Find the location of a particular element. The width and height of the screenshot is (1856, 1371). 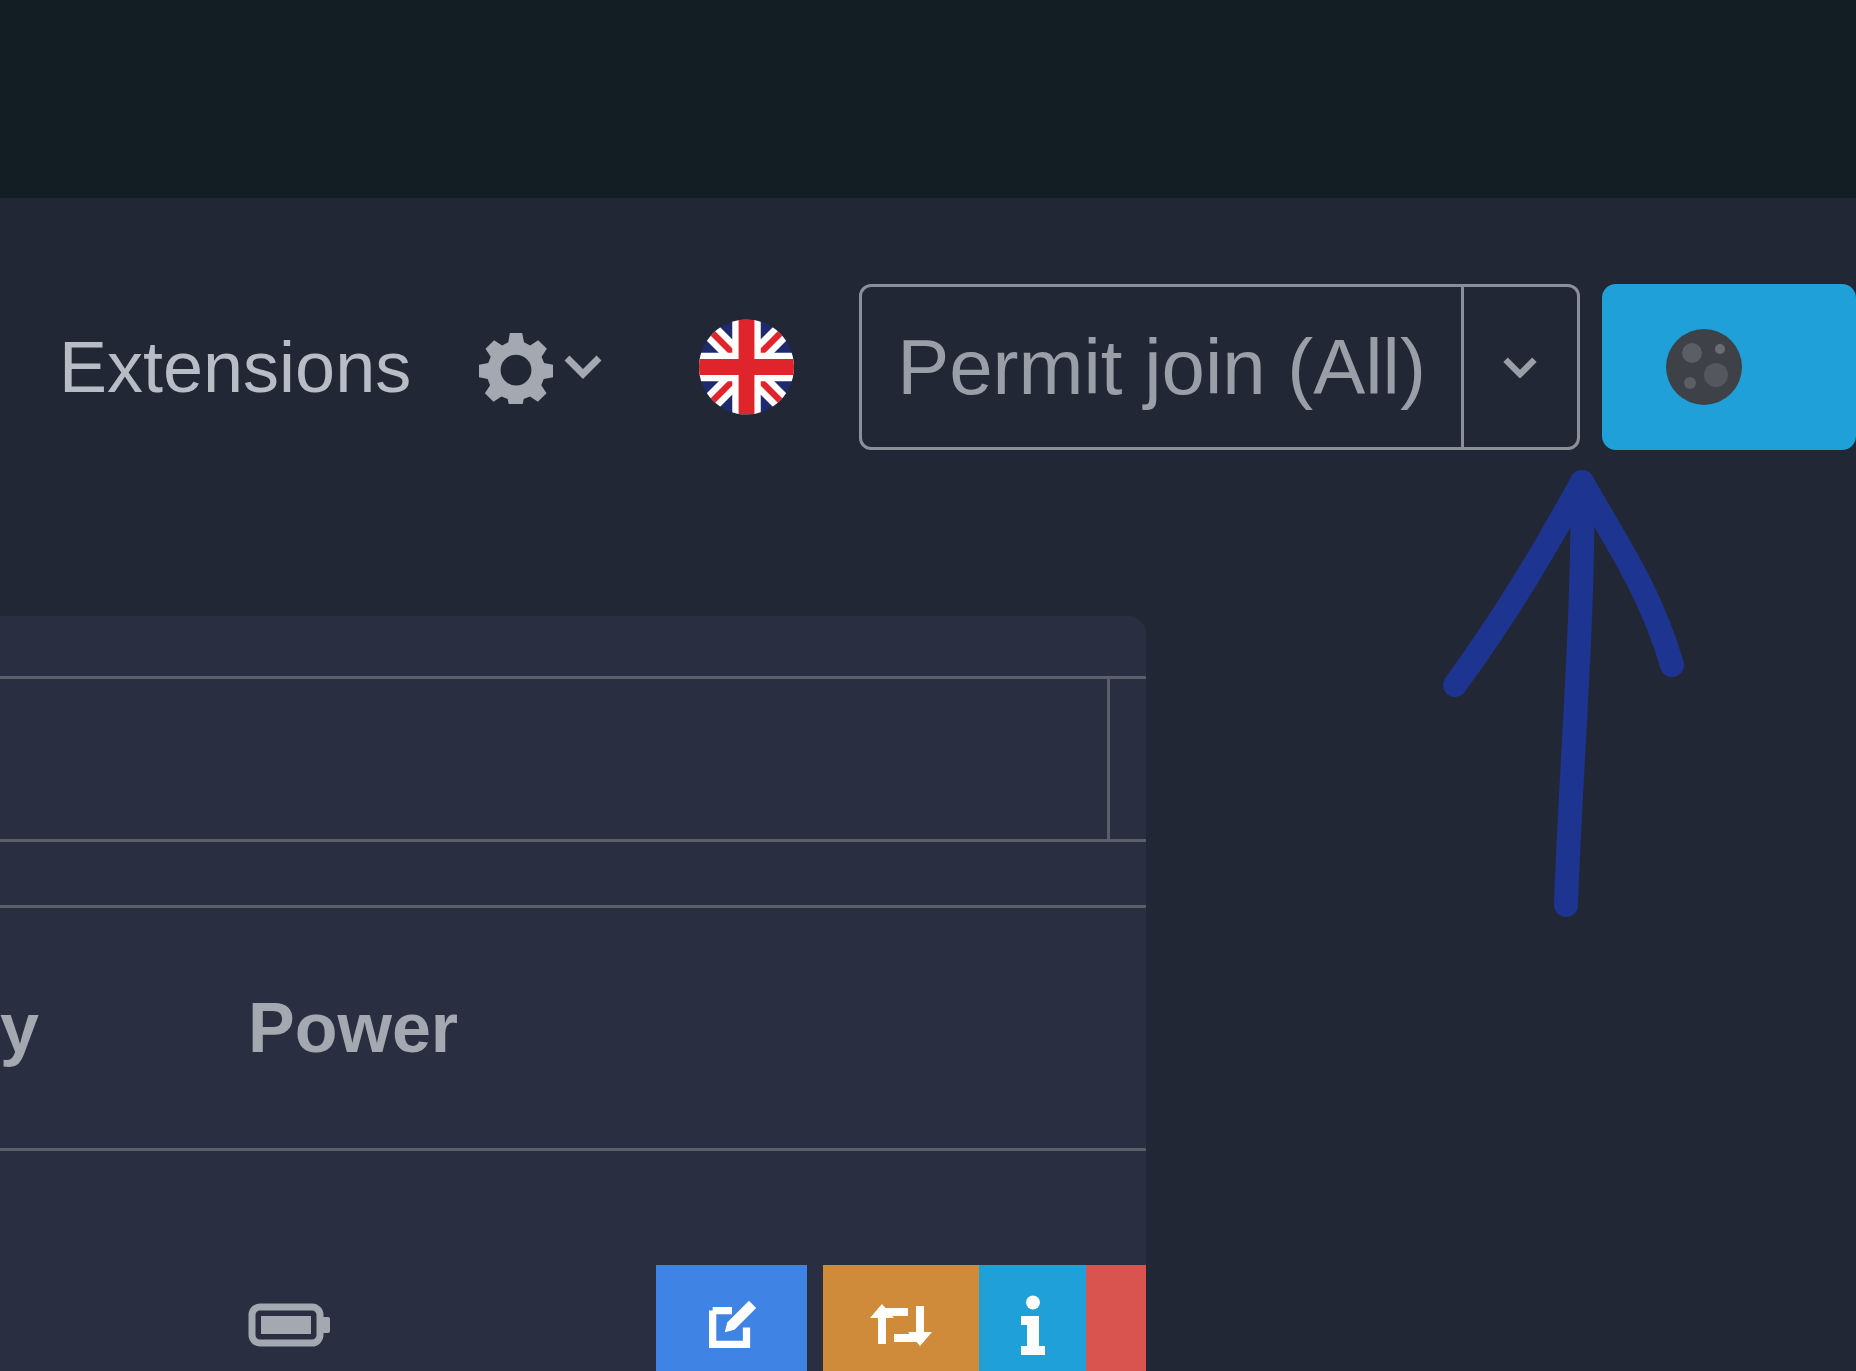

column-header: Power is located at coordinates (697, 1028).